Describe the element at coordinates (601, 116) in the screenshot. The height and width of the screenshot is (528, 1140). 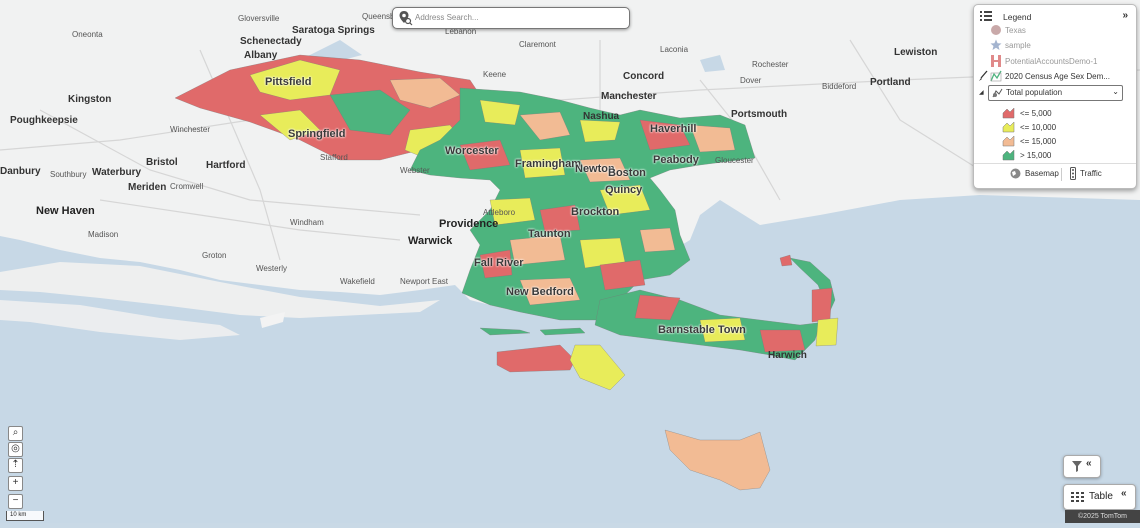
I see `place-label: Nashua` at that location.